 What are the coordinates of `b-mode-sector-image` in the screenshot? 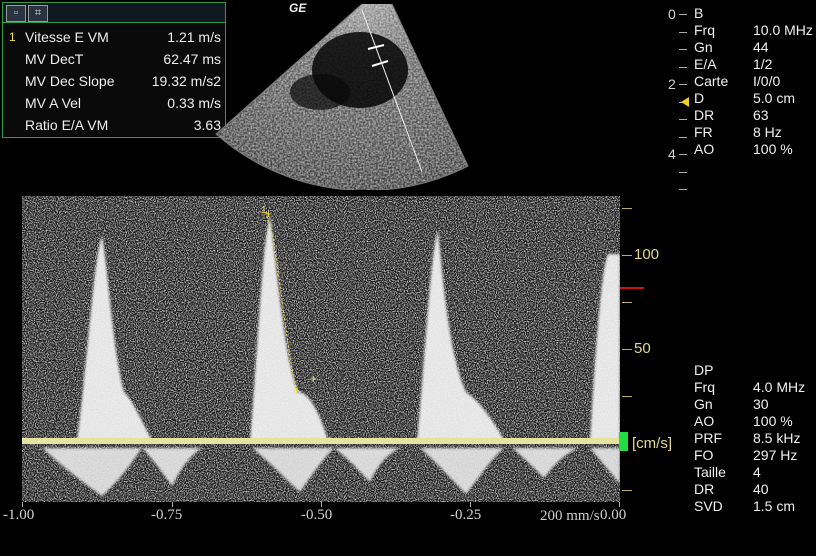 It's located at (342, 96).